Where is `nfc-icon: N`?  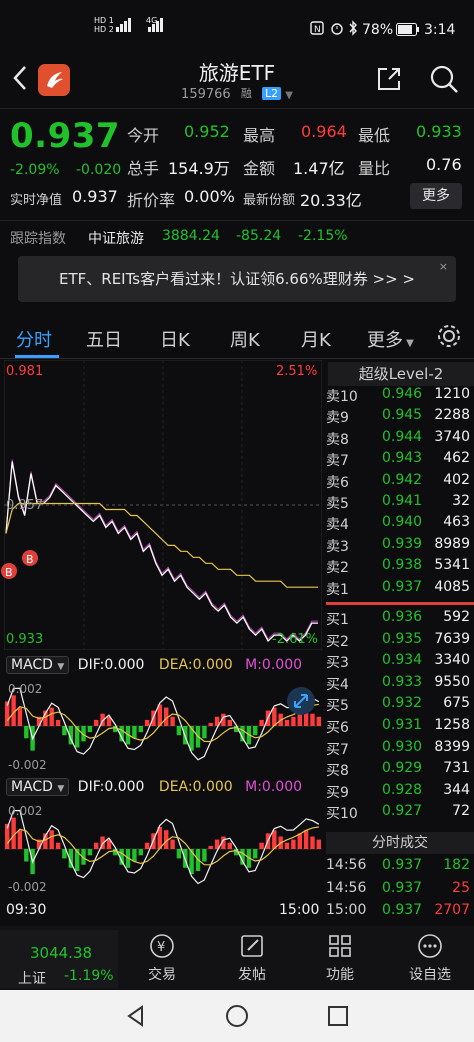
nfc-icon: N is located at coordinates (317, 30).